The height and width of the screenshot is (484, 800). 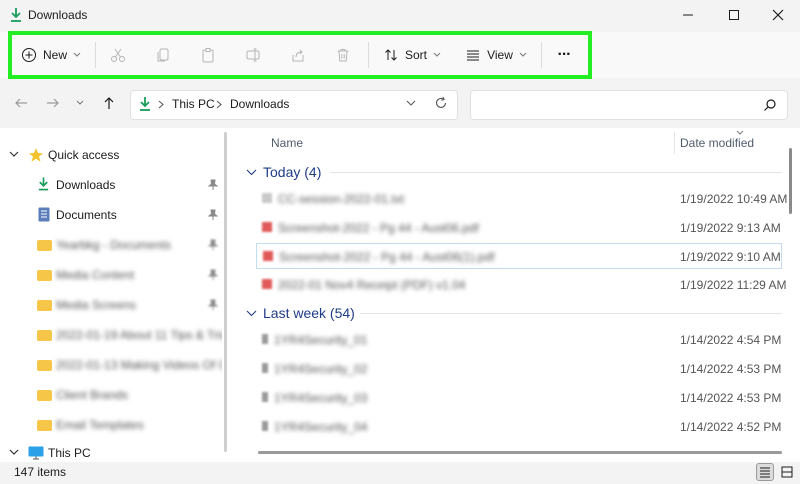 I want to click on sidebar-item-label: Downloads, so click(x=86, y=185).